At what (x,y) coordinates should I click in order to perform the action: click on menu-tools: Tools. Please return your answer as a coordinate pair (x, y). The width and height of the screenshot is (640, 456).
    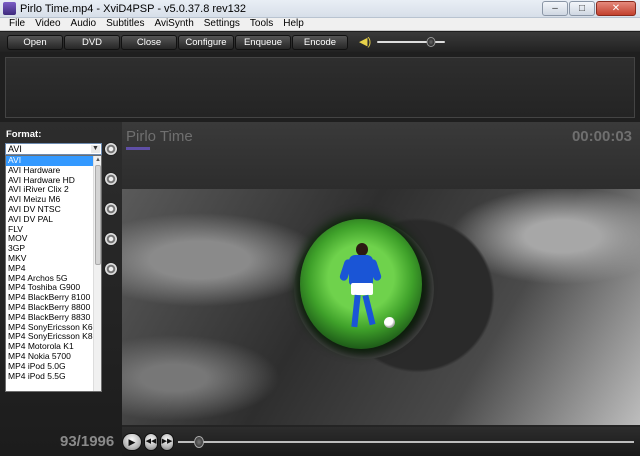
    Looking at the image, I should click on (261, 24).